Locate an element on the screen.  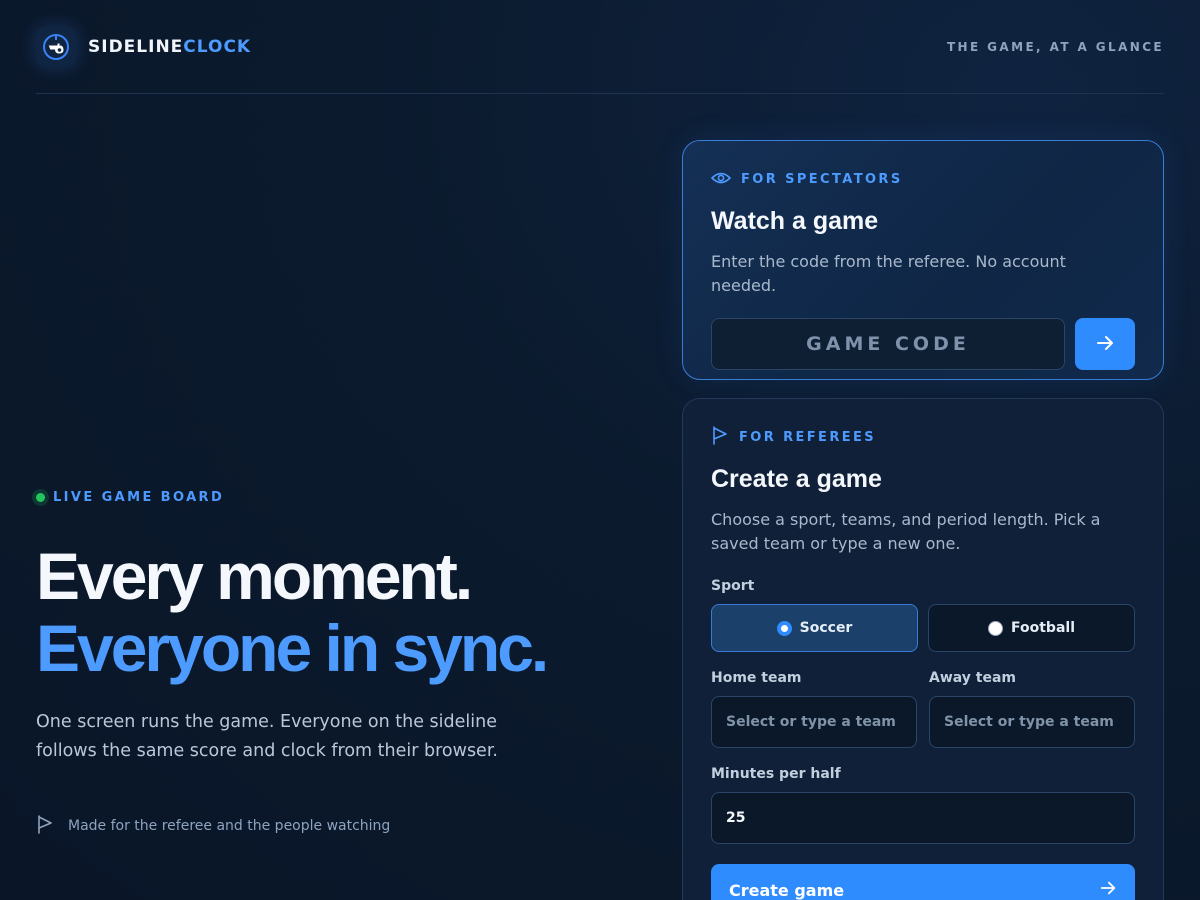
brand: SIDELINECLOCK is located at coordinates (143, 46).